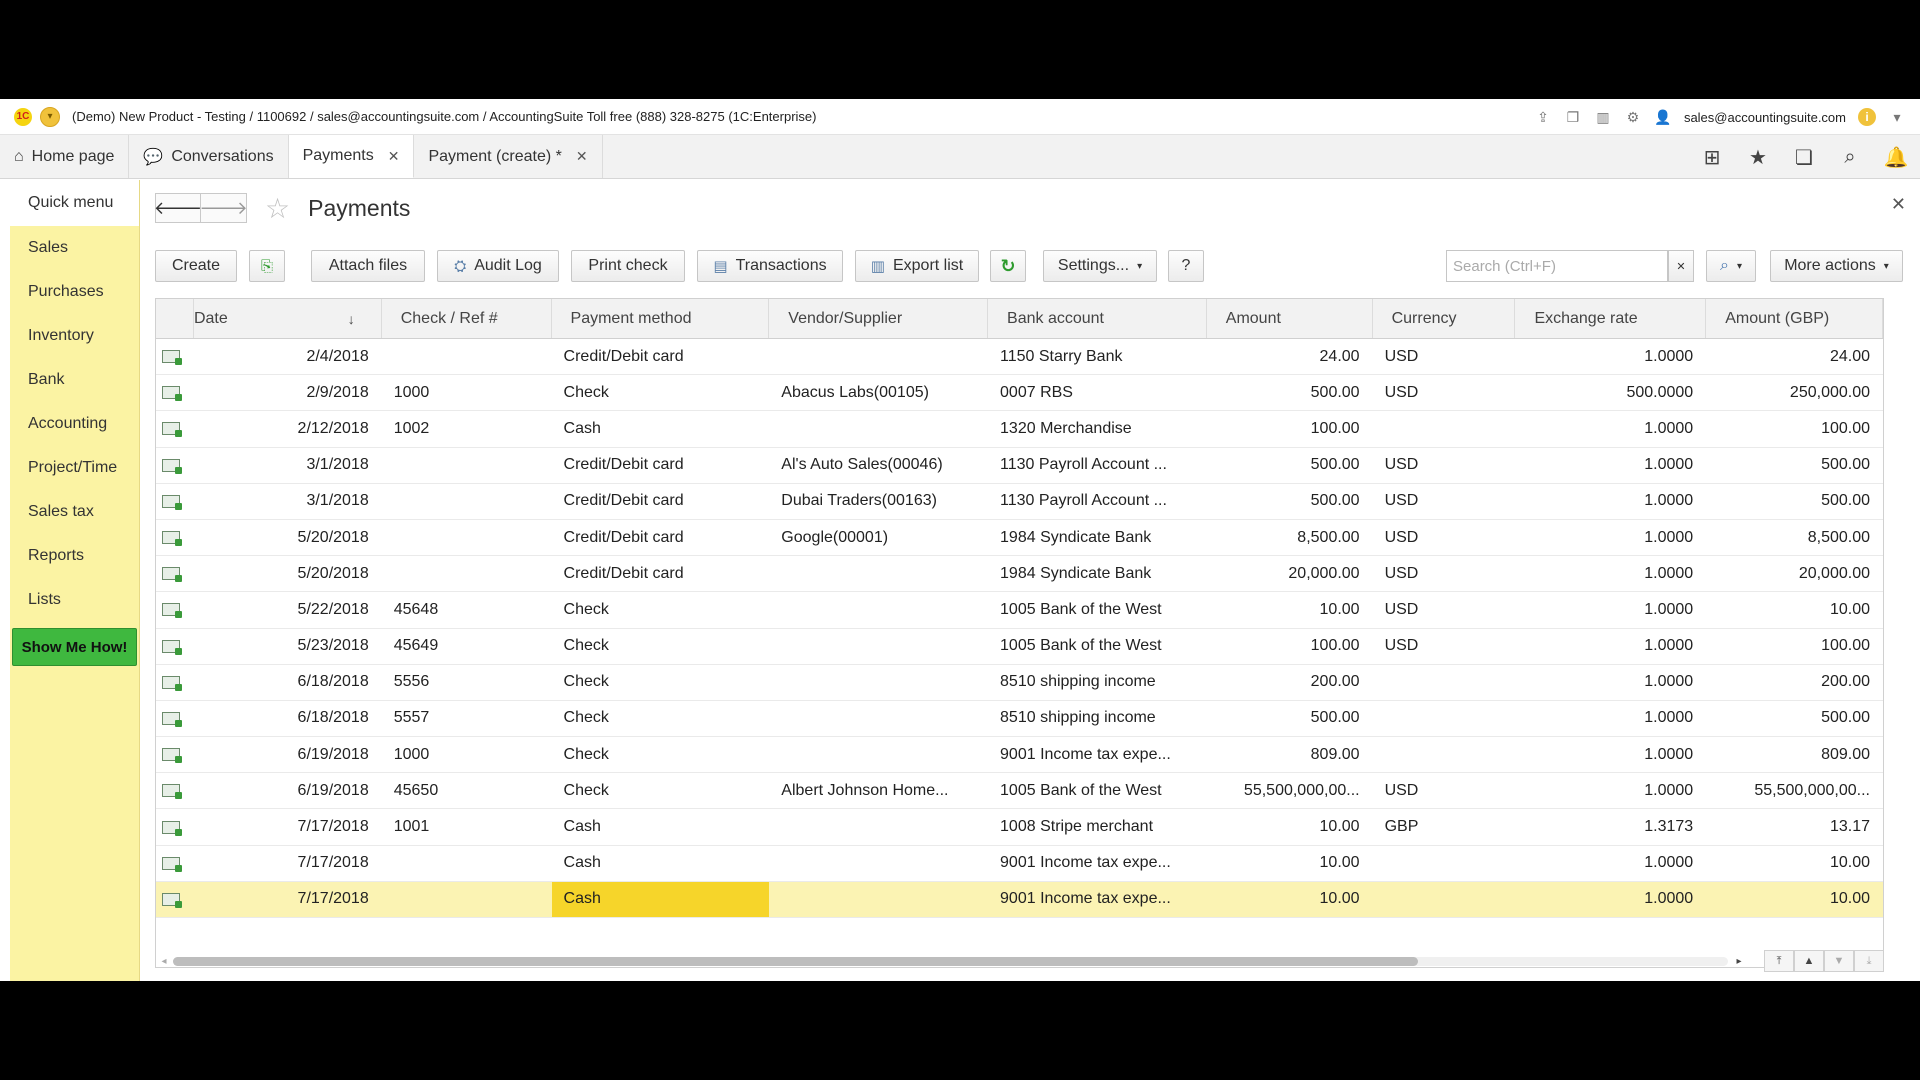  I want to click on upload-icon: ⇪, so click(1543, 117).